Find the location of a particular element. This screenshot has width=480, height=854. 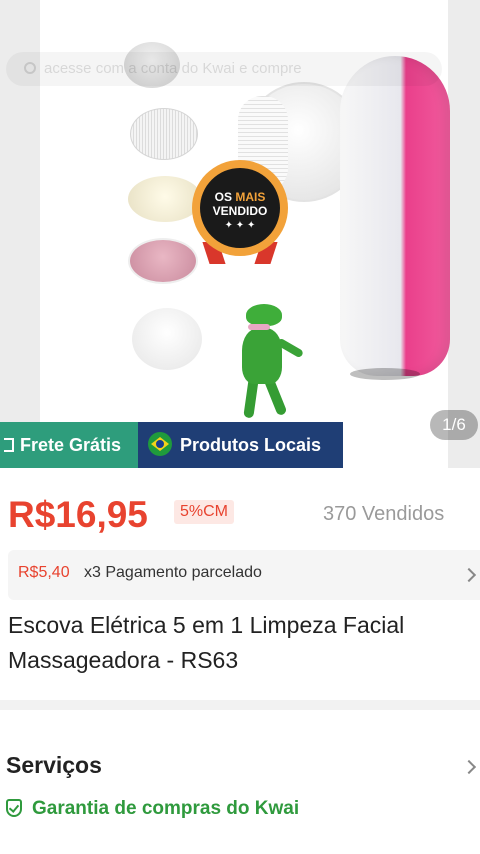

search-bar-overlay: acesse com a conta do Kwai e compre is located at coordinates (224, 69).